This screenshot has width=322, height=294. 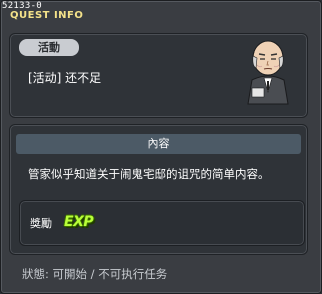 I want to click on quest-category-badge: 活動, so click(x=49, y=47).